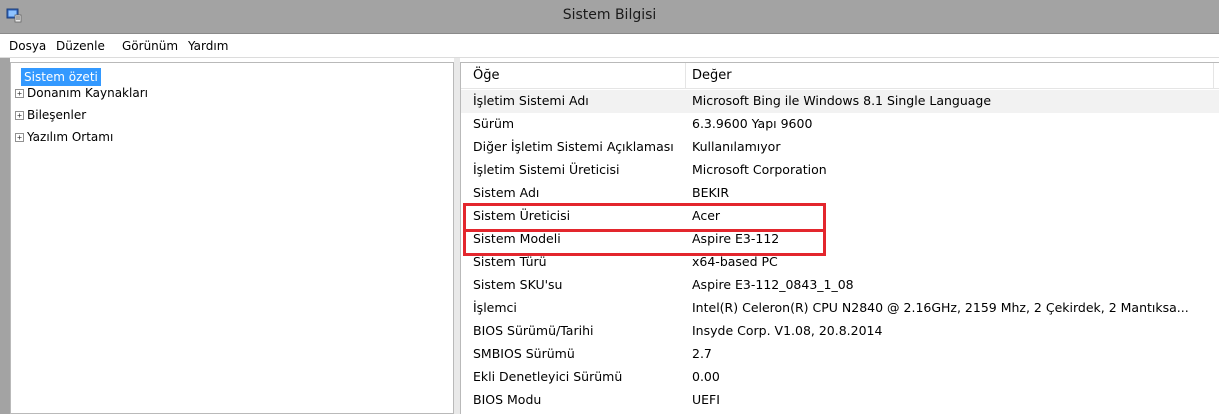 This screenshot has width=1219, height=414. What do you see at coordinates (711, 192) in the screenshot?
I see `value-cell: BEKIR` at bounding box center [711, 192].